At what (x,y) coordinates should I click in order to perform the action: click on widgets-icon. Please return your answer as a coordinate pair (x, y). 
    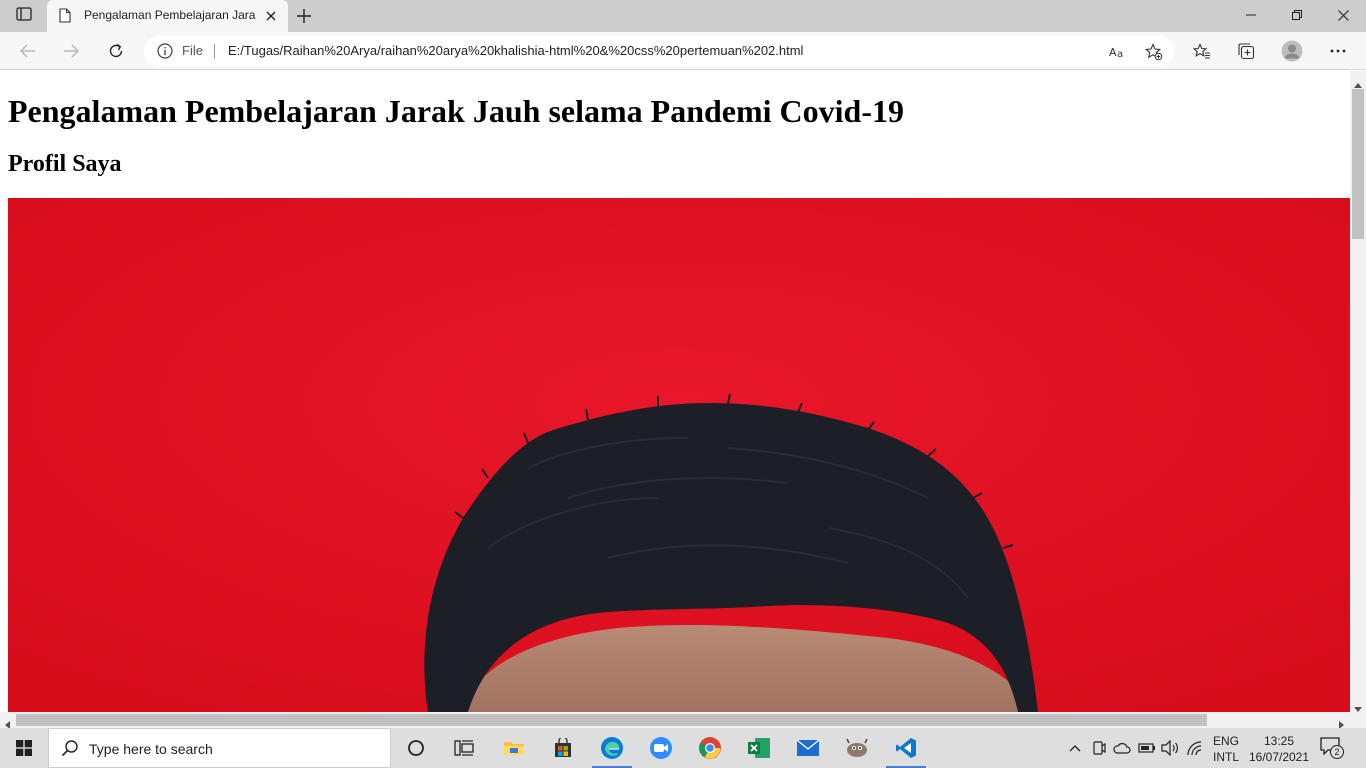
    Looking at the image, I should click on (464, 748).